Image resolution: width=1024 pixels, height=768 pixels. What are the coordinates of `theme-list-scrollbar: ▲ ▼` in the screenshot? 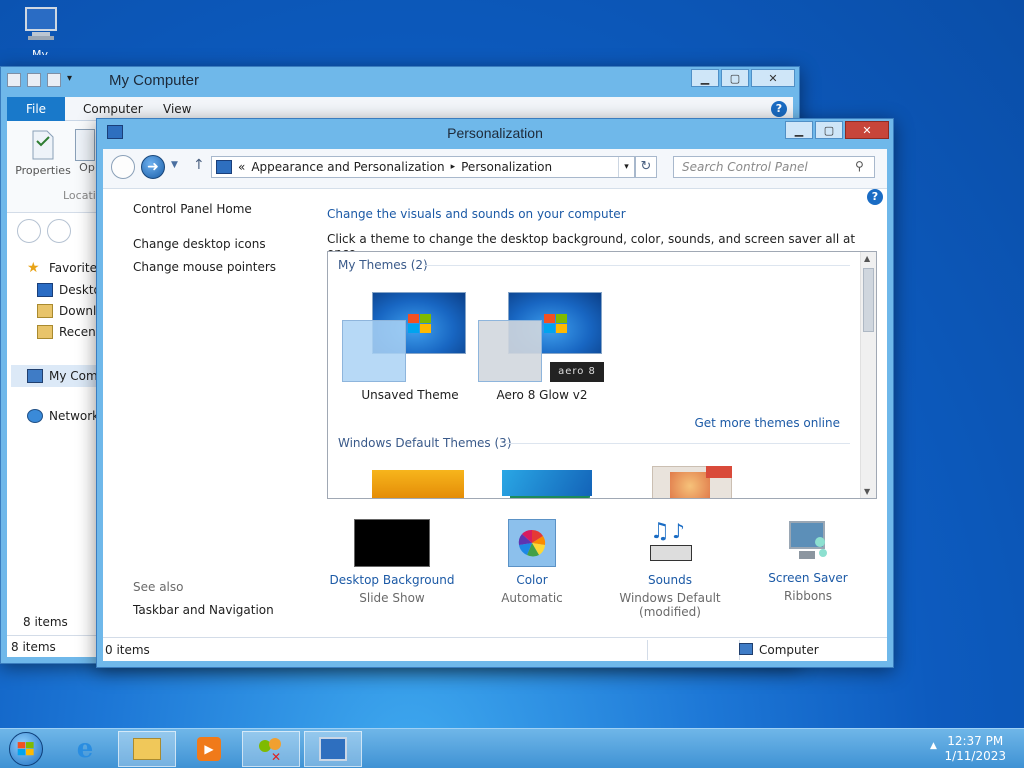 It's located at (868, 375).